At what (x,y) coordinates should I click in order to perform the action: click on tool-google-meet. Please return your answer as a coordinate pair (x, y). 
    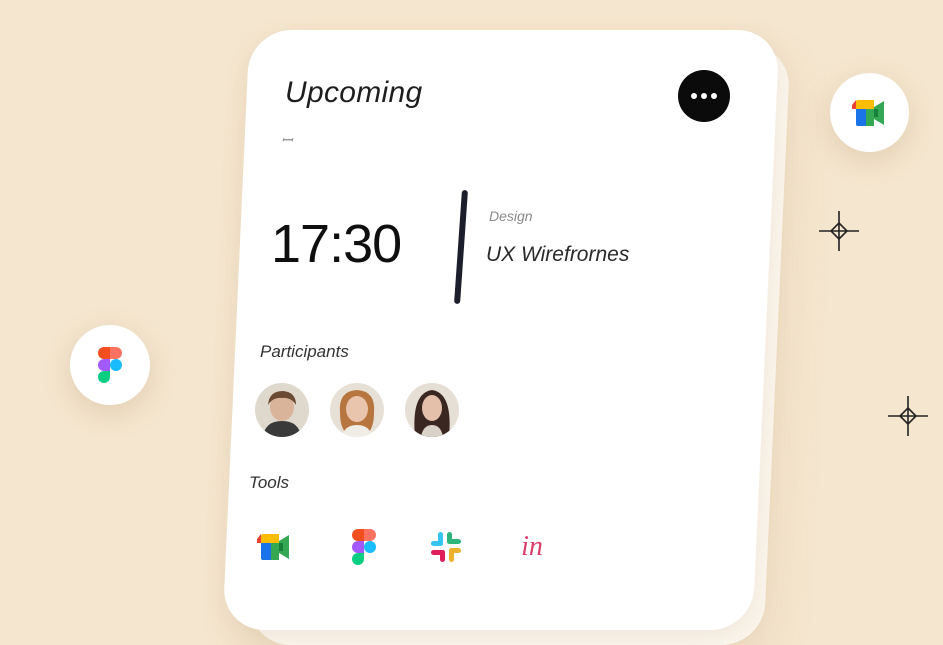
    Looking at the image, I should click on (275, 547).